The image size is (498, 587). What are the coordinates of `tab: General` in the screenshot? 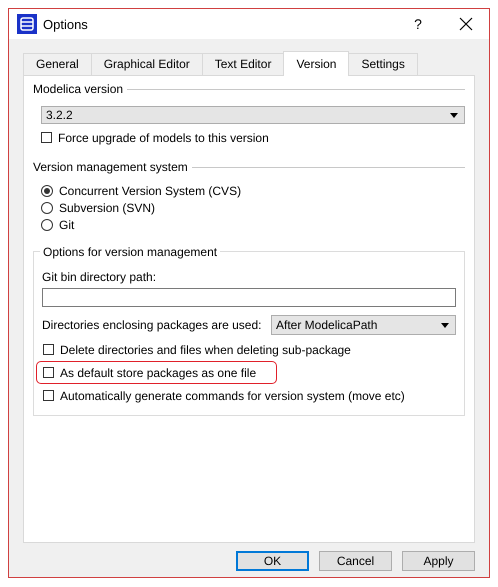 It's located at (57, 64).